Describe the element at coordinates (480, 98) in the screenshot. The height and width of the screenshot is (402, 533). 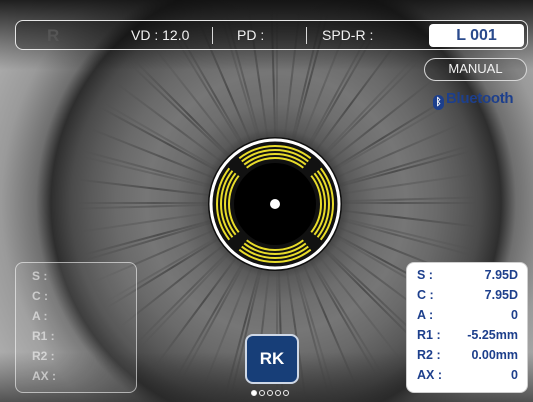
I see `bluetooth-label: Bluetooth` at that location.